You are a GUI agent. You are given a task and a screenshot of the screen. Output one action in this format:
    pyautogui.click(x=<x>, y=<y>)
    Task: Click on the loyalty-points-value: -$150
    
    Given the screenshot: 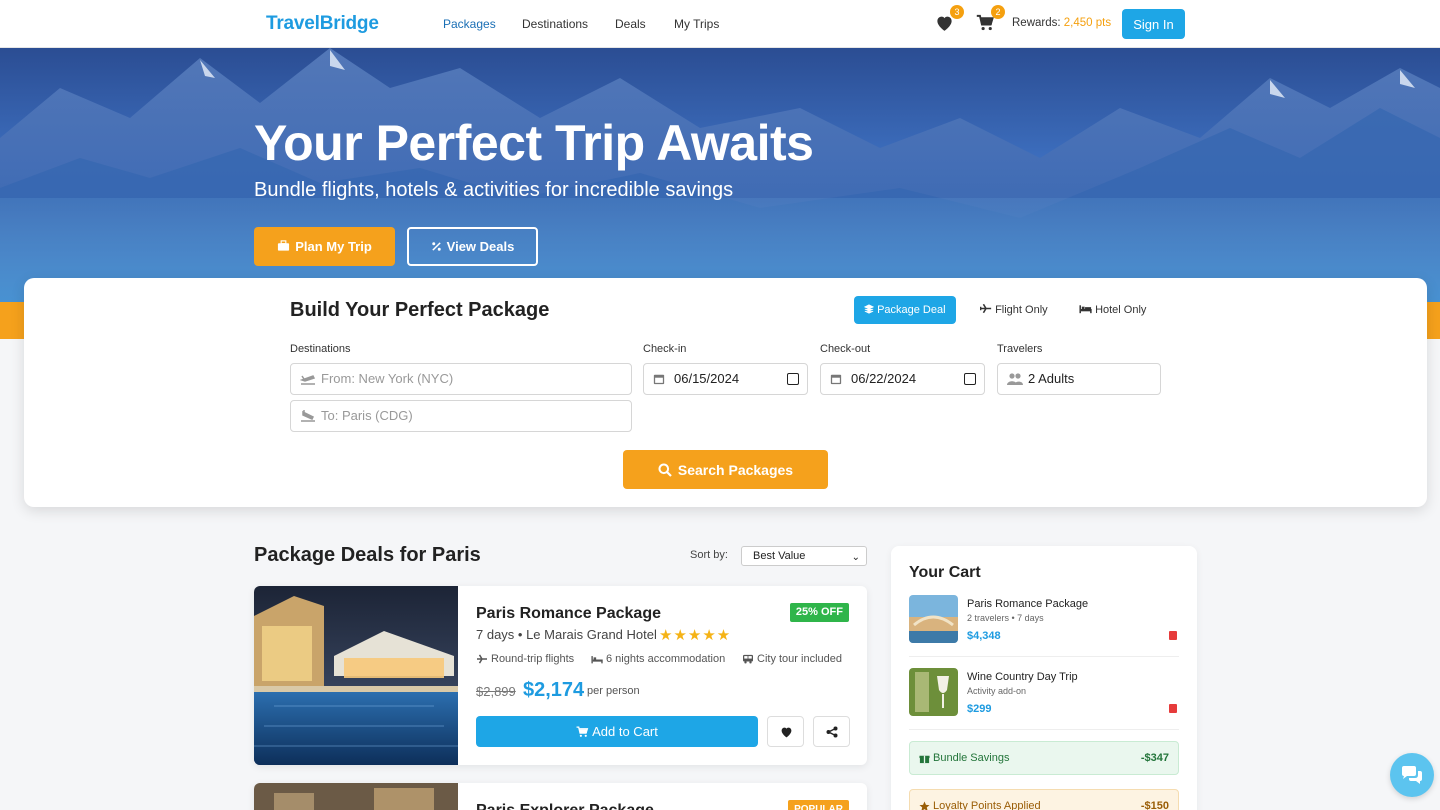 What is the action you would take?
    pyautogui.click(x=1154, y=805)
    